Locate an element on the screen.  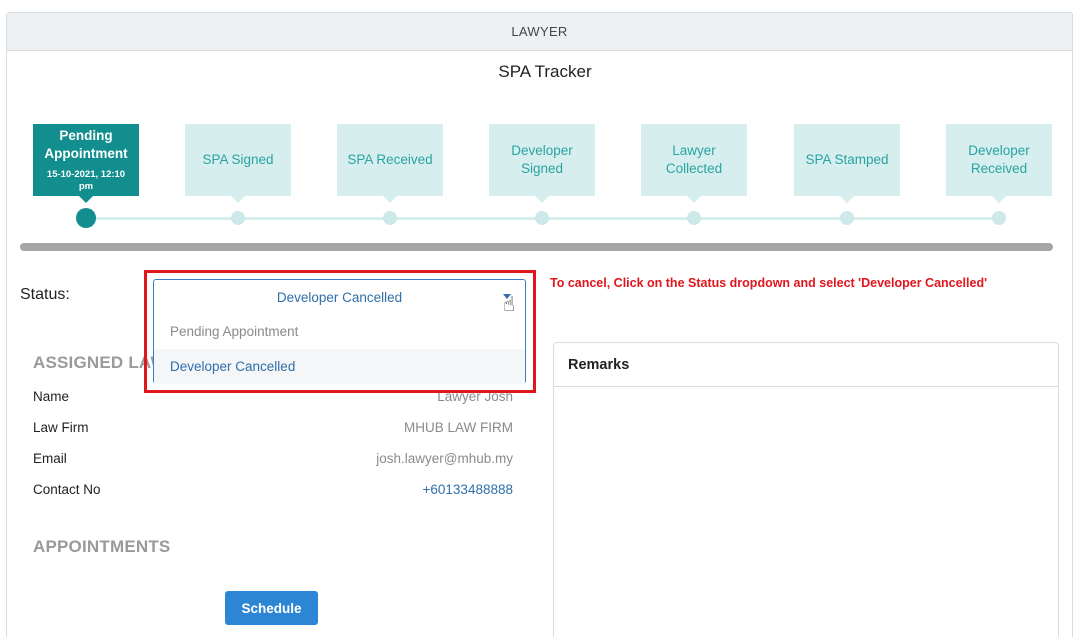
appointments-title: APPOINTMENTS is located at coordinates (102, 546).